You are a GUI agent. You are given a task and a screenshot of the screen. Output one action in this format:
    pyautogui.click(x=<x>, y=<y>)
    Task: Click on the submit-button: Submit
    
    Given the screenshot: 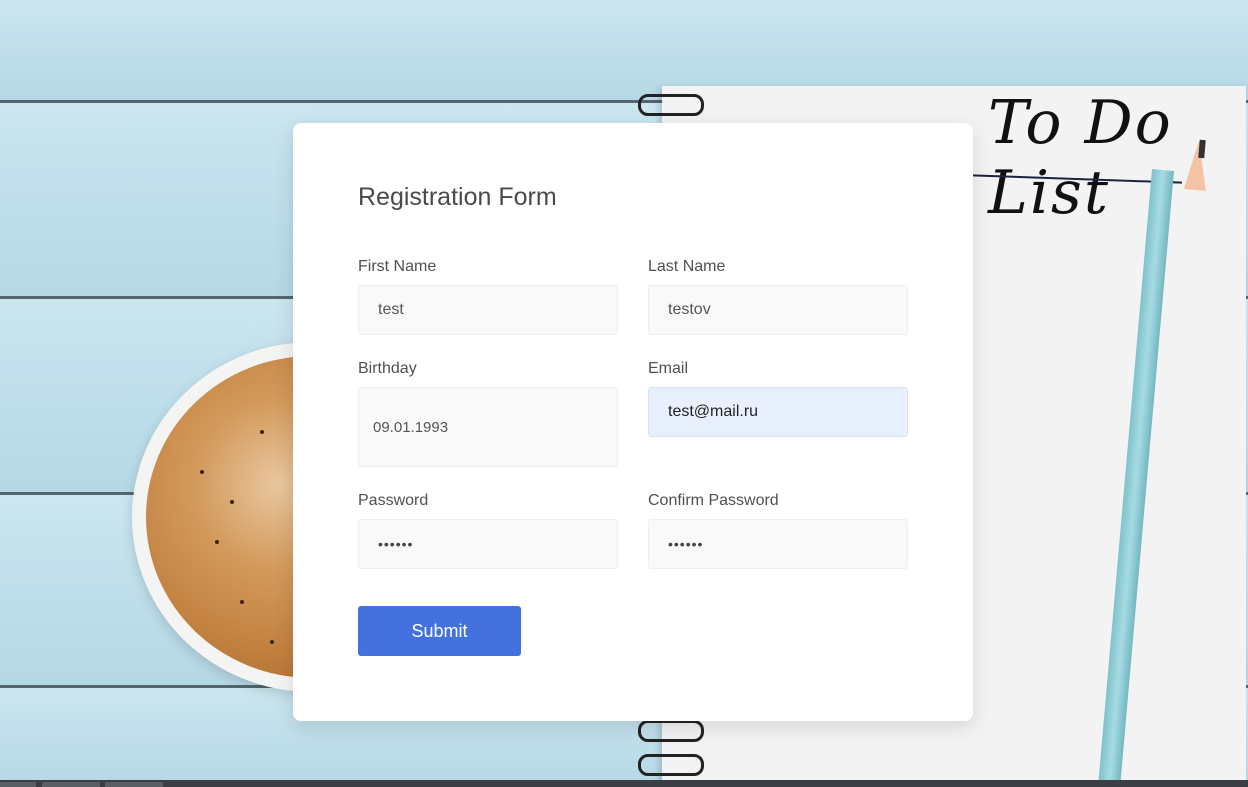 What is the action you would take?
    pyautogui.click(x=439, y=631)
    